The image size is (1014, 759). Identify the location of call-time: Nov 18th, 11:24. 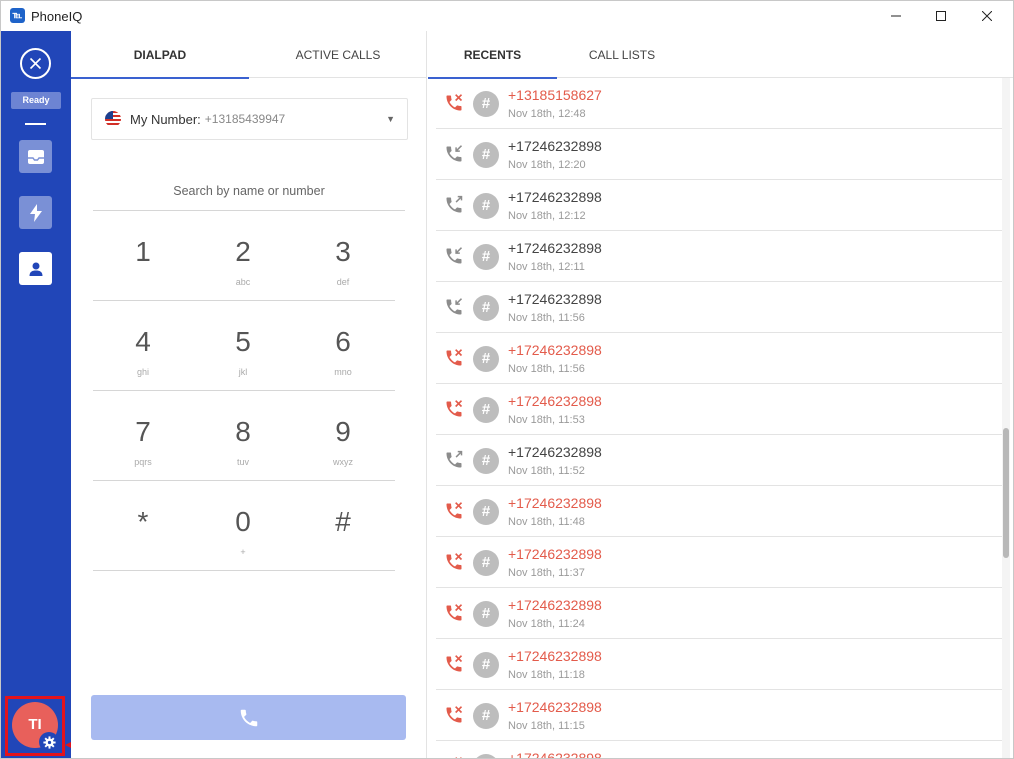
(546, 624).